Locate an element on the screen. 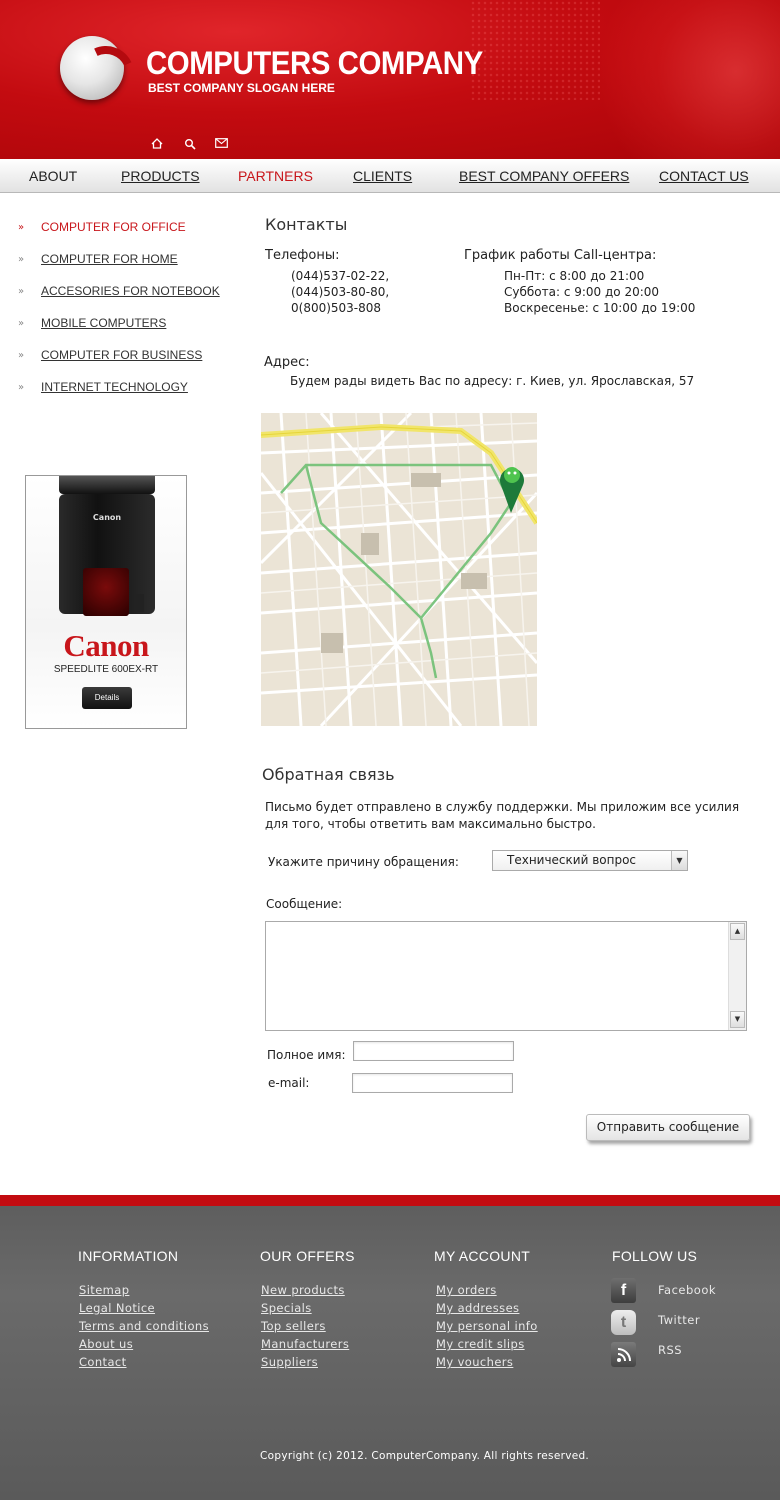 The width and height of the screenshot is (780, 1500). schedule-saturday: Суббота: с 9:00 до 20:00 is located at coordinates (582, 292).